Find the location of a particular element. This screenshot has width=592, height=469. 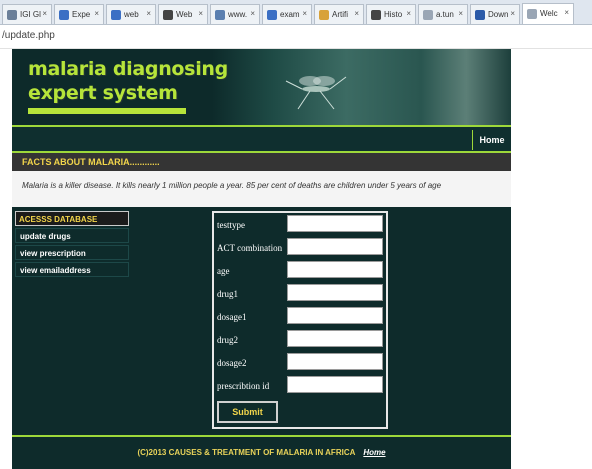

form-row: dosage1 is located at coordinates (300, 316).